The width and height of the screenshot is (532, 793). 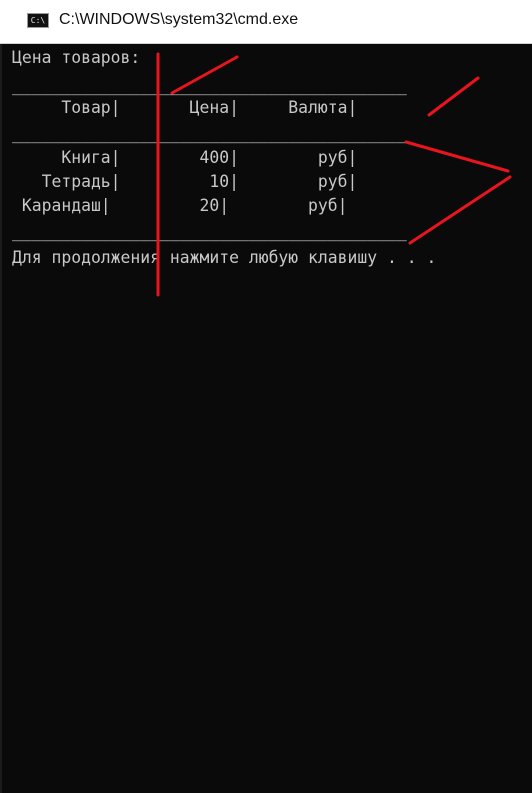 What do you see at coordinates (209, 85) in the screenshot?
I see `console-rule-top: ________________________________________` at bounding box center [209, 85].